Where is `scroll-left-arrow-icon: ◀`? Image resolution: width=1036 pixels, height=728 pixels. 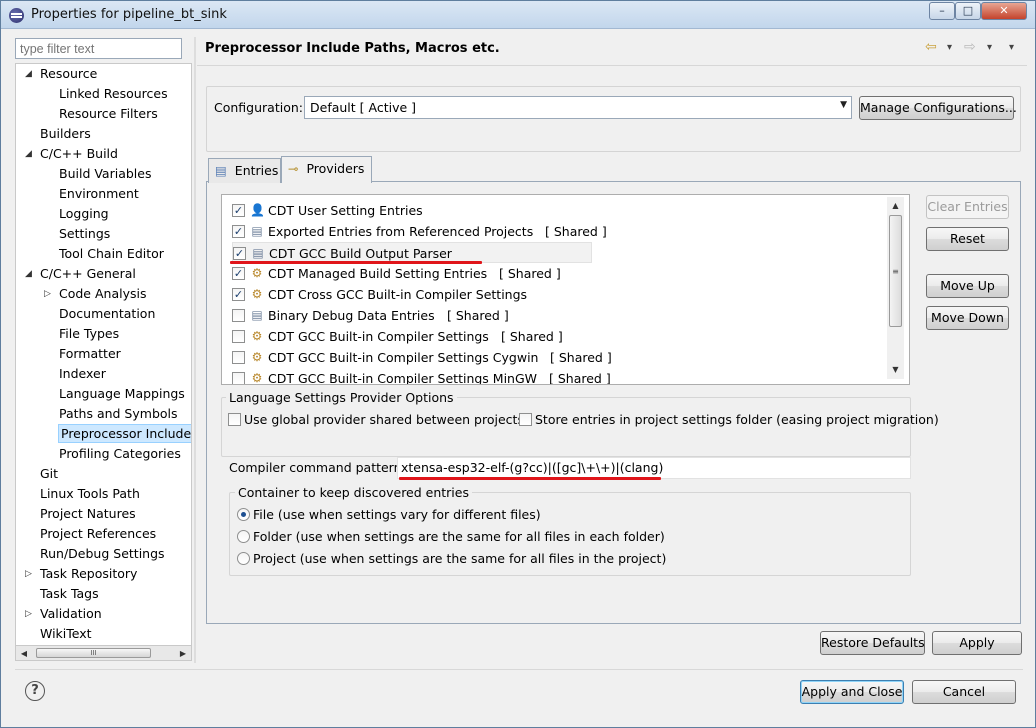 scroll-left-arrow-icon: ◀ is located at coordinates (24, 653).